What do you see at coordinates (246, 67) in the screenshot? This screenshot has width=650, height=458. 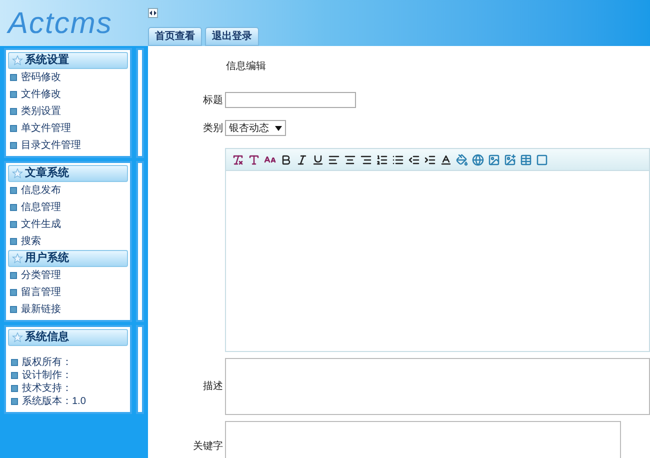 I see `form-heading: 信息编辑` at bounding box center [246, 67].